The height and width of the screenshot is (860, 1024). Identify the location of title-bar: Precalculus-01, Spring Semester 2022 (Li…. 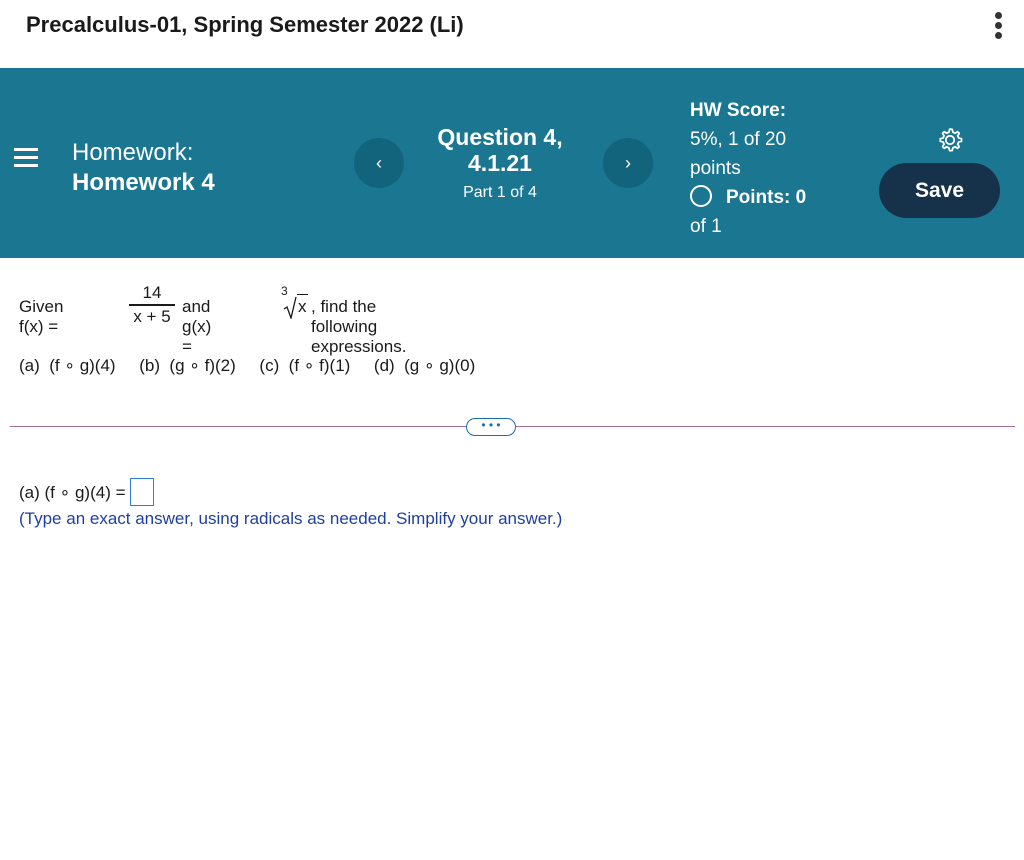
(512, 34).